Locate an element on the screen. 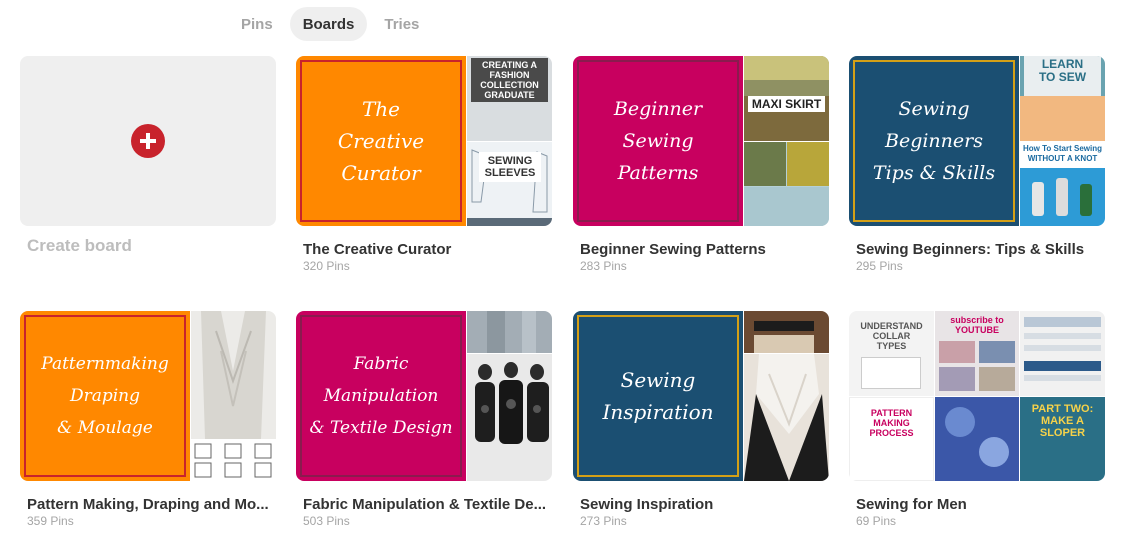 Image resolution: width=1140 pixels, height=545 pixels. board-cover: Beginner Sewing Patterns MAXI SKIRT is located at coordinates (701, 141).